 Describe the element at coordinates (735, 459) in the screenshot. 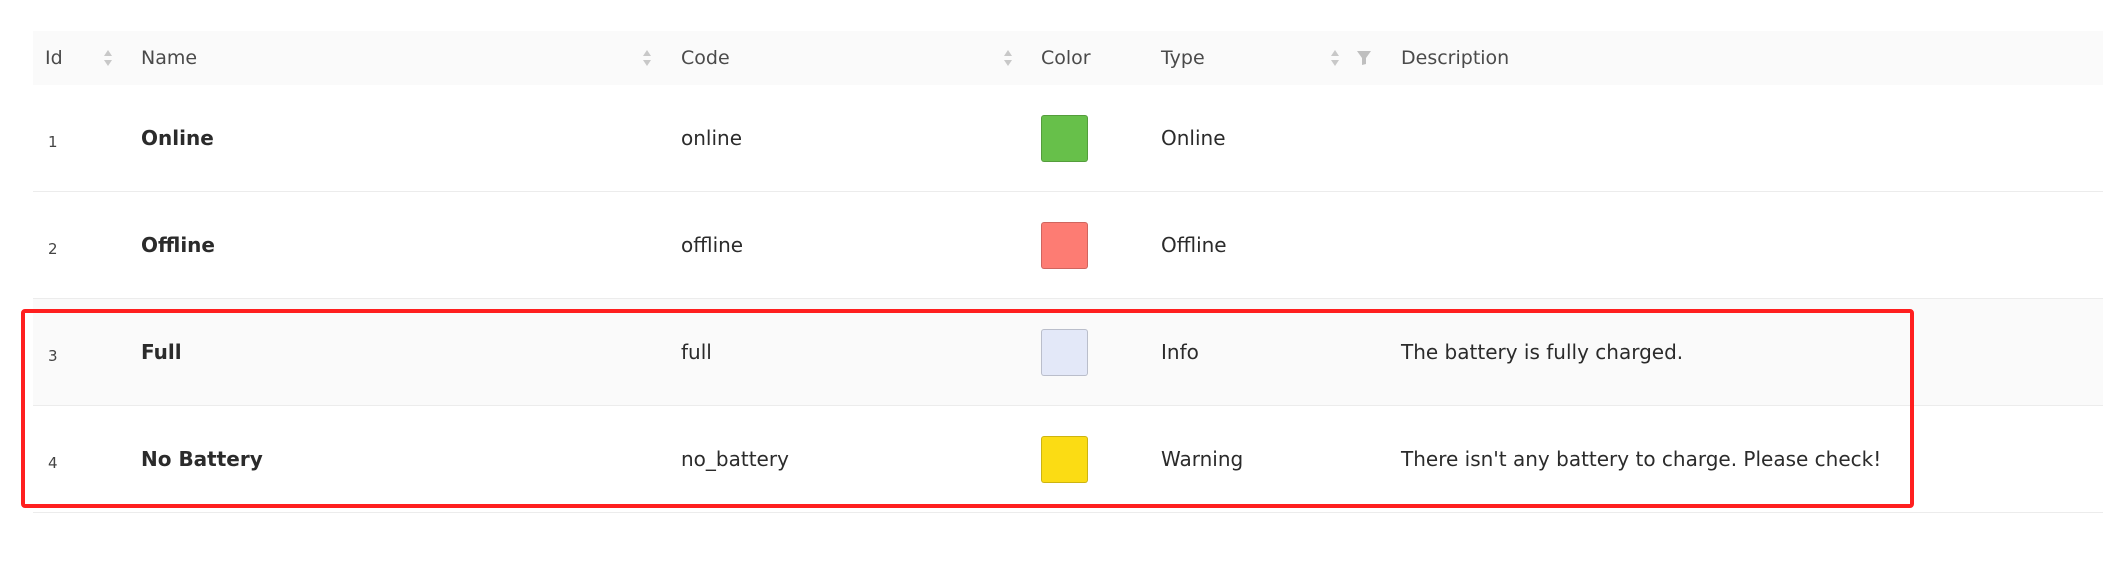

I see `row-code: no_battery` at that location.